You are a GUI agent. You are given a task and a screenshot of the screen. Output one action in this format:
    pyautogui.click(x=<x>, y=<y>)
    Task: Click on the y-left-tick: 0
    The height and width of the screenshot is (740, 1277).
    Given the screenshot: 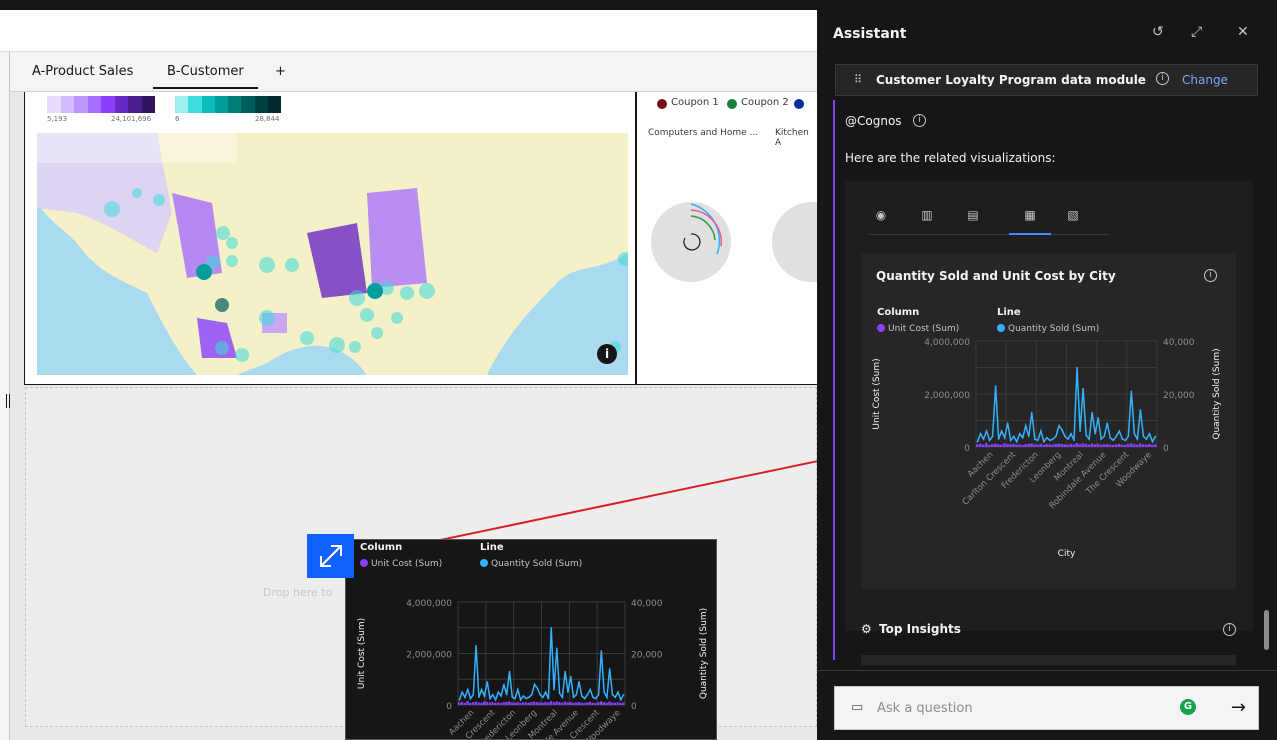 What is the action you would take?
    pyautogui.click(x=967, y=449)
    